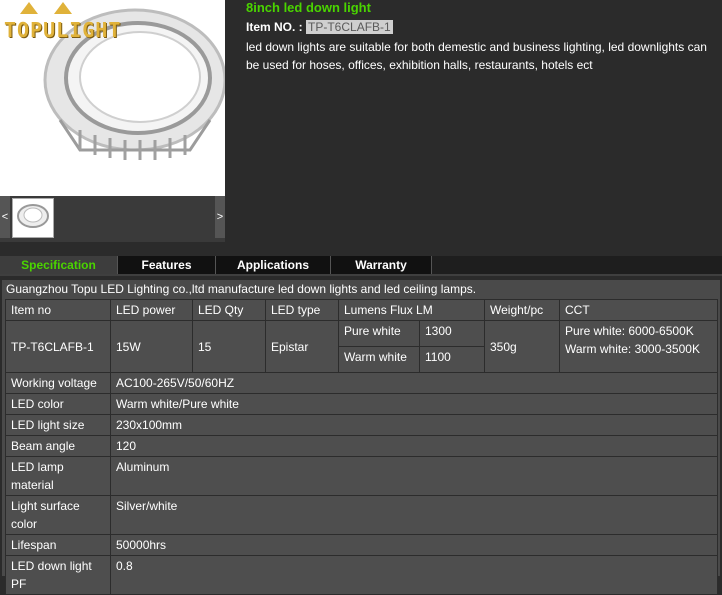  What do you see at coordinates (414, 446) in the screenshot?
I see `row-value: 120` at bounding box center [414, 446].